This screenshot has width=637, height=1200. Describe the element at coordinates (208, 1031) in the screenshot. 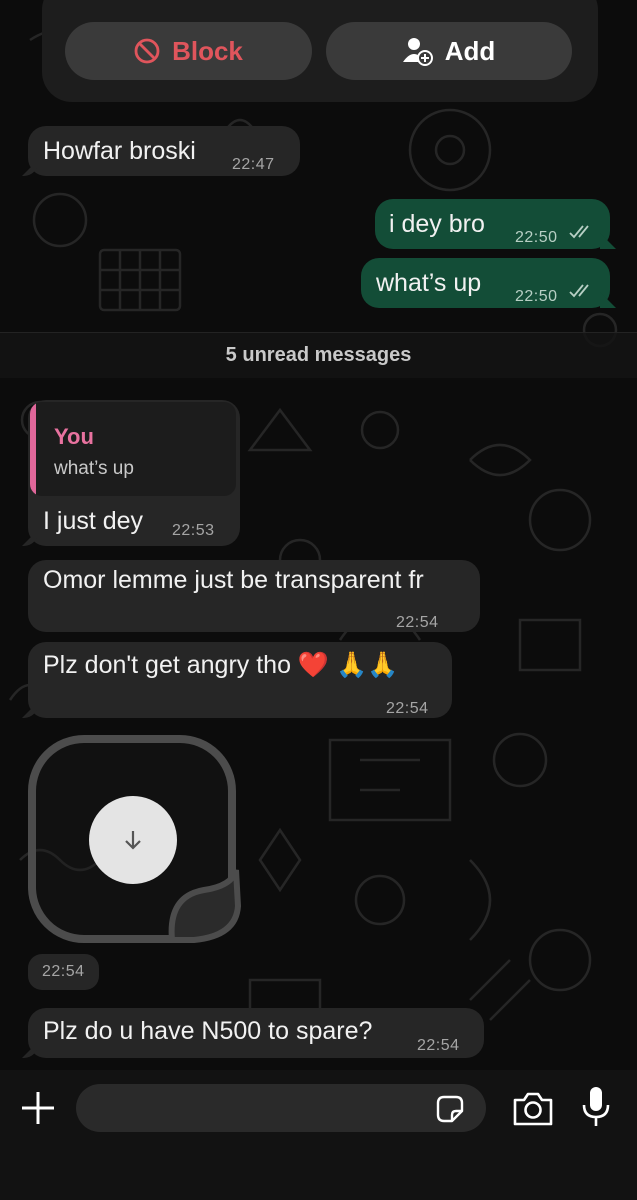

I see `message-text: Plz do u have N500 to spare?` at that location.